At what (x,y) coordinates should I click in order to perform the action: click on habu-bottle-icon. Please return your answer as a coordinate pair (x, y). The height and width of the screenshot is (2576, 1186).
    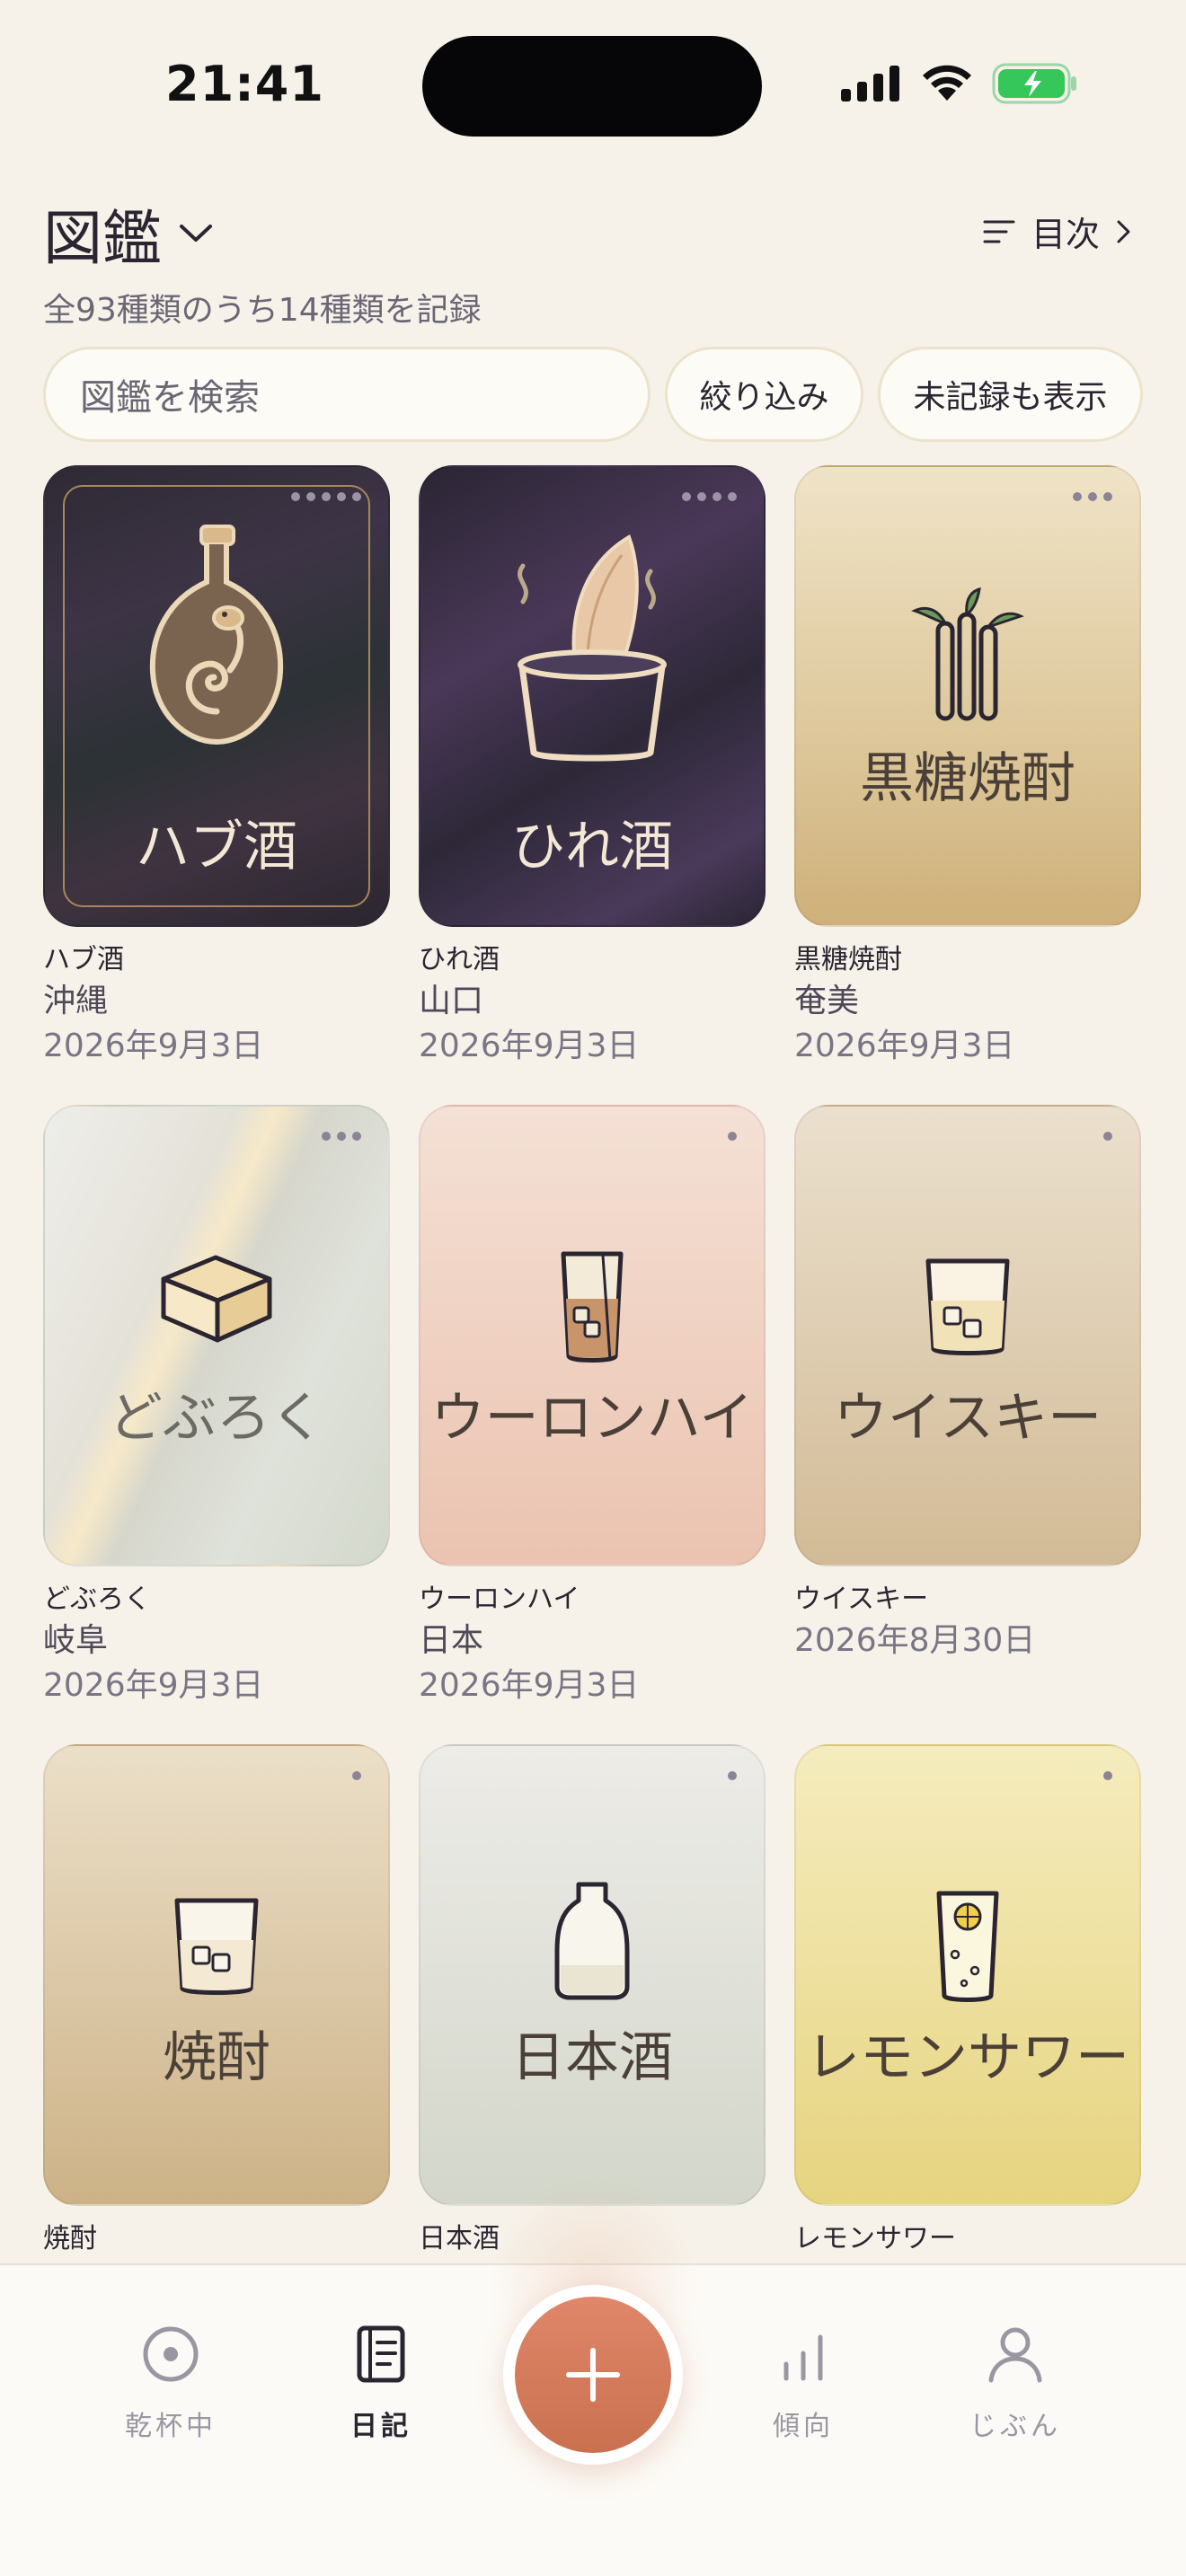
    Looking at the image, I should click on (216, 636).